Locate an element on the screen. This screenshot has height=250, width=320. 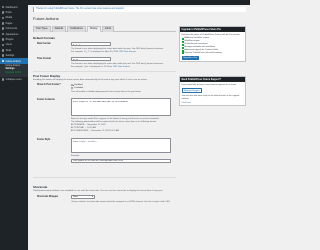
php-time-format-link: PHP Date Format is located at coordinates (121, 67).